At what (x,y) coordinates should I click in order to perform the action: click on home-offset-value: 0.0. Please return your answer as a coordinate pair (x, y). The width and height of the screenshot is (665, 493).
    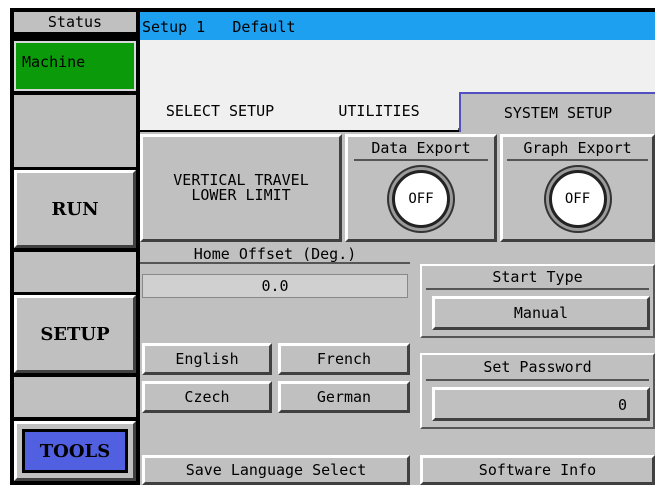
    Looking at the image, I should click on (275, 286).